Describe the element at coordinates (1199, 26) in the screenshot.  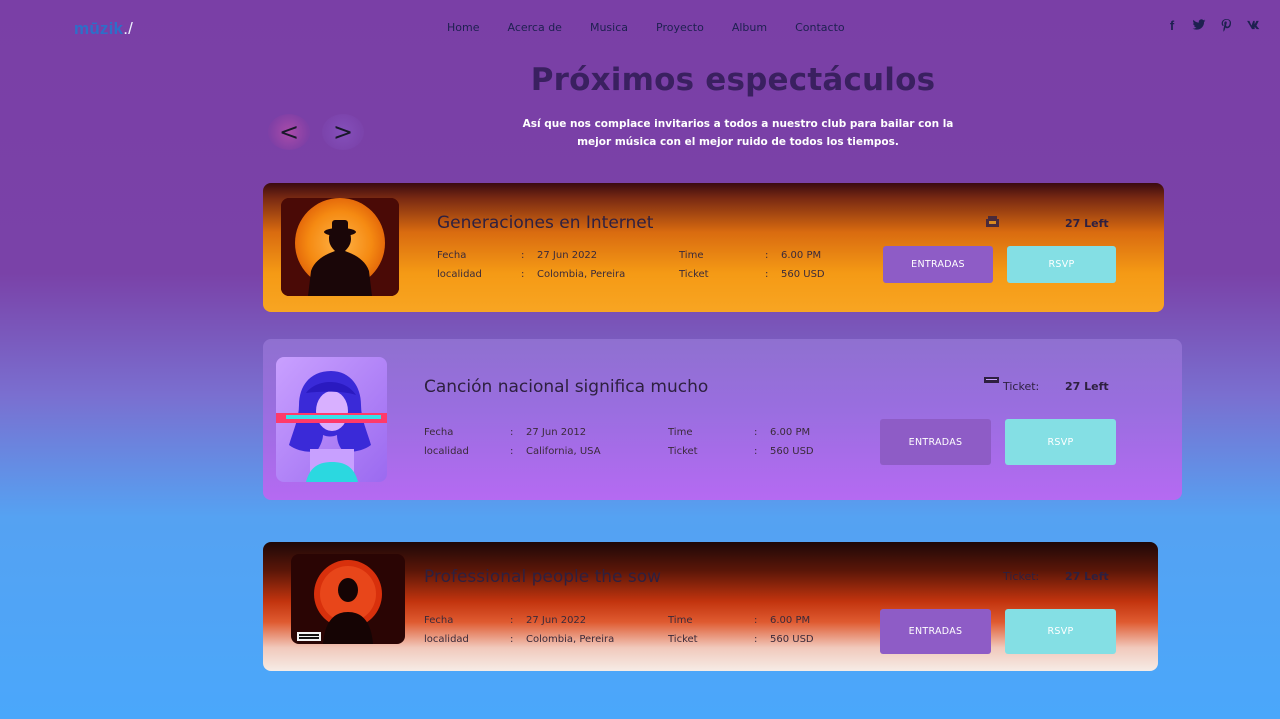
I see `twitter-icon` at that location.